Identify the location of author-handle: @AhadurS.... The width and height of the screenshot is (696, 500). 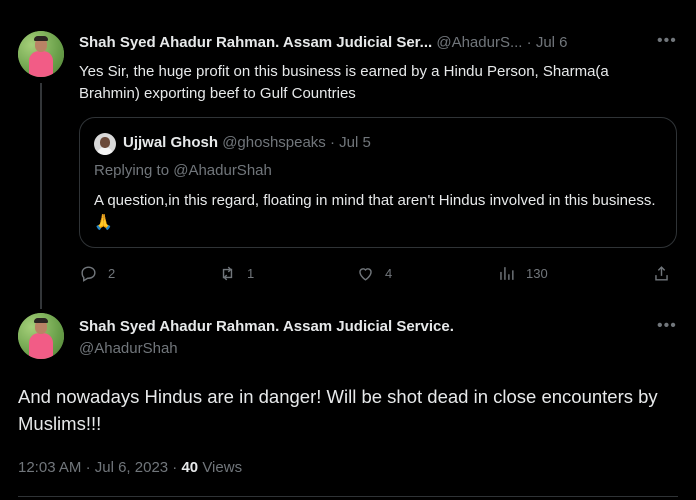
(479, 42).